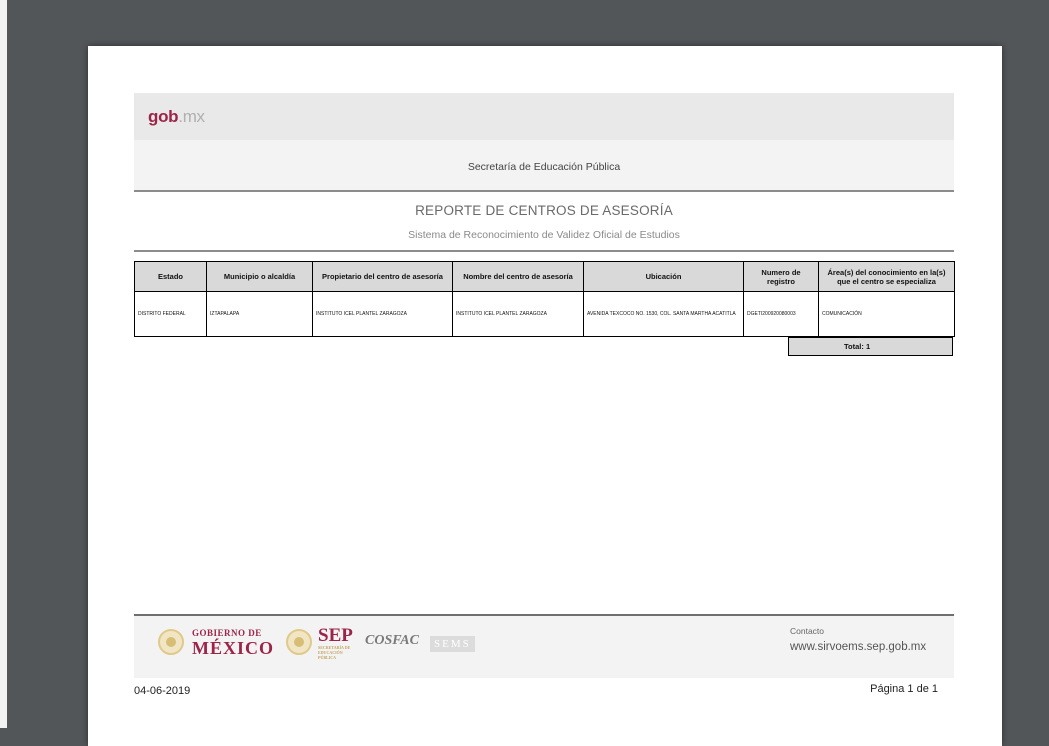  Describe the element at coordinates (904, 689) in the screenshot. I see `page-number: Página 1 de 1` at that location.